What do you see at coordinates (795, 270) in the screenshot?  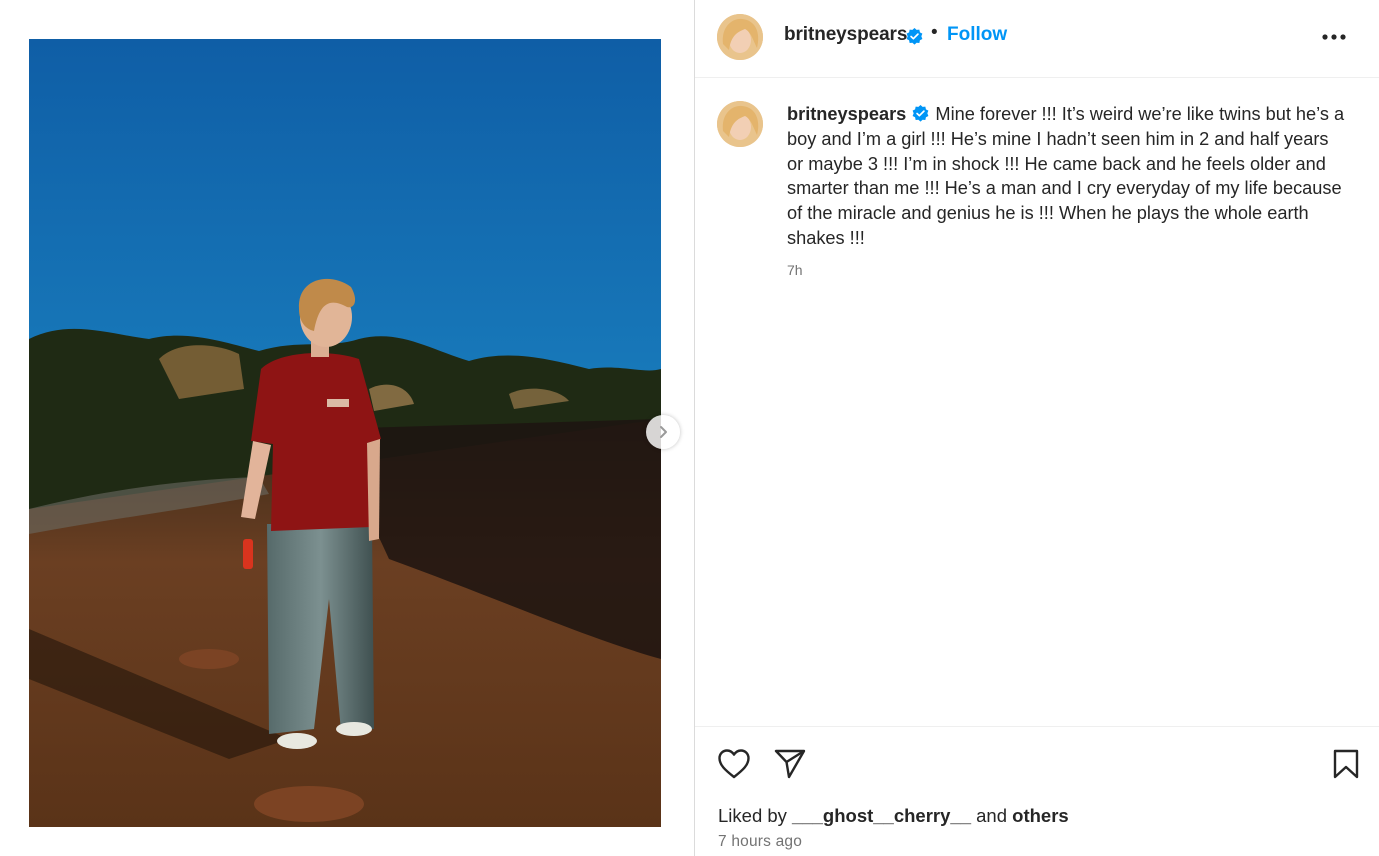 I see `caption-relative-time: 7h` at bounding box center [795, 270].